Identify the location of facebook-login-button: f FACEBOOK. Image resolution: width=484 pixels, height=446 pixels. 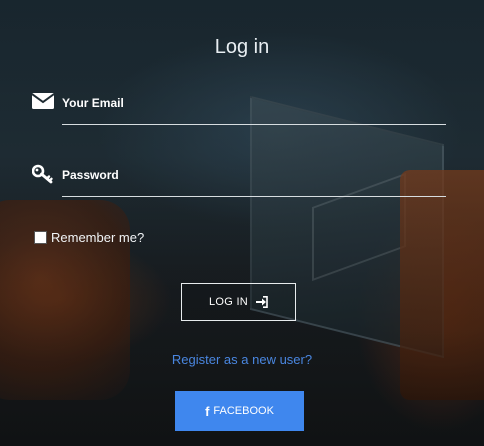
(239, 411).